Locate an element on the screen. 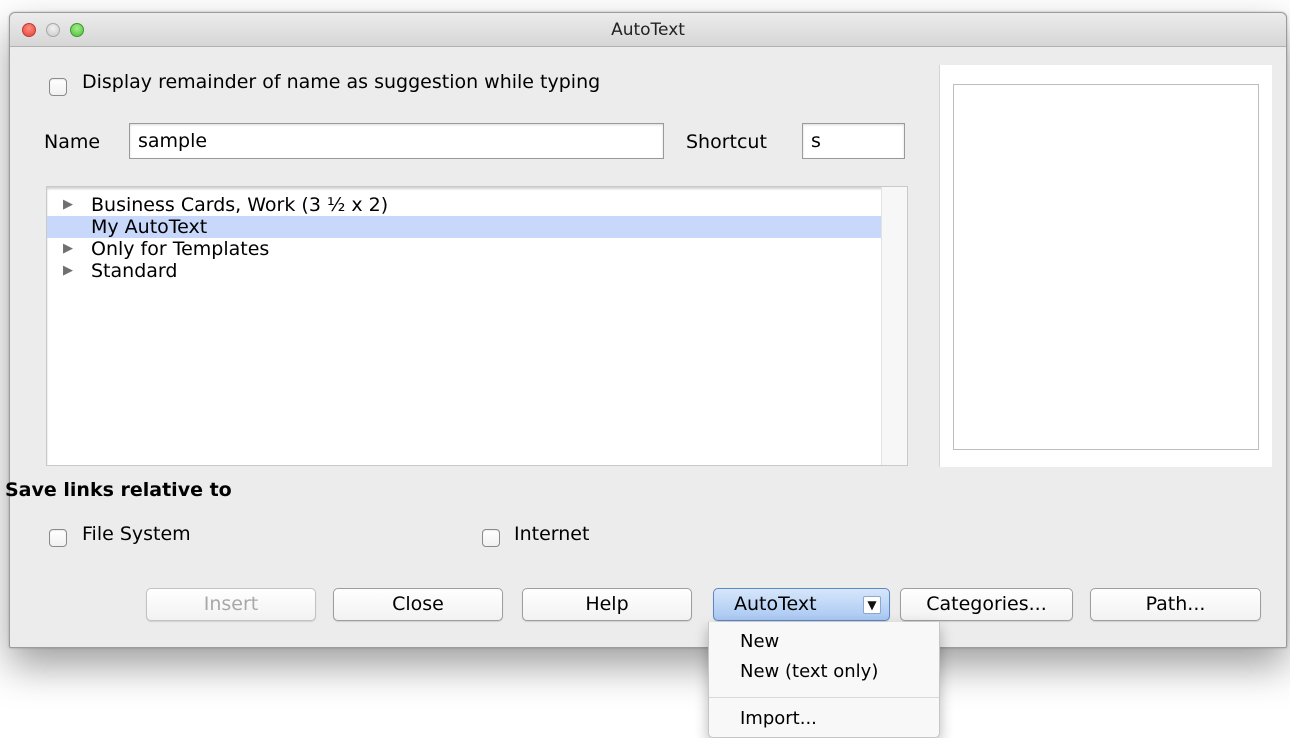 This screenshot has height=738, width=1290. tree-item-my-autotext: My AutoText is located at coordinates (464, 227).